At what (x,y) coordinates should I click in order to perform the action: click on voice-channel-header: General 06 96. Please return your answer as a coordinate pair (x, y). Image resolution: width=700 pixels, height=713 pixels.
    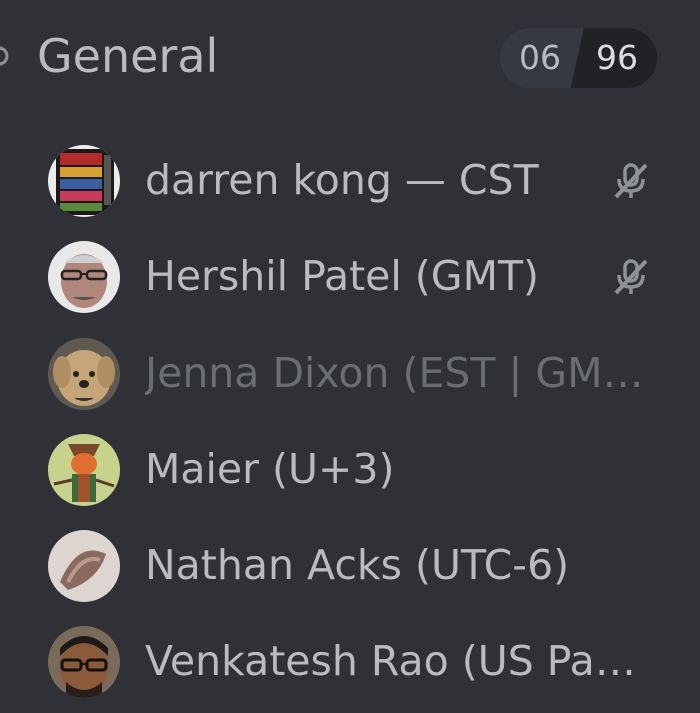
    Looking at the image, I should click on (350, 58).